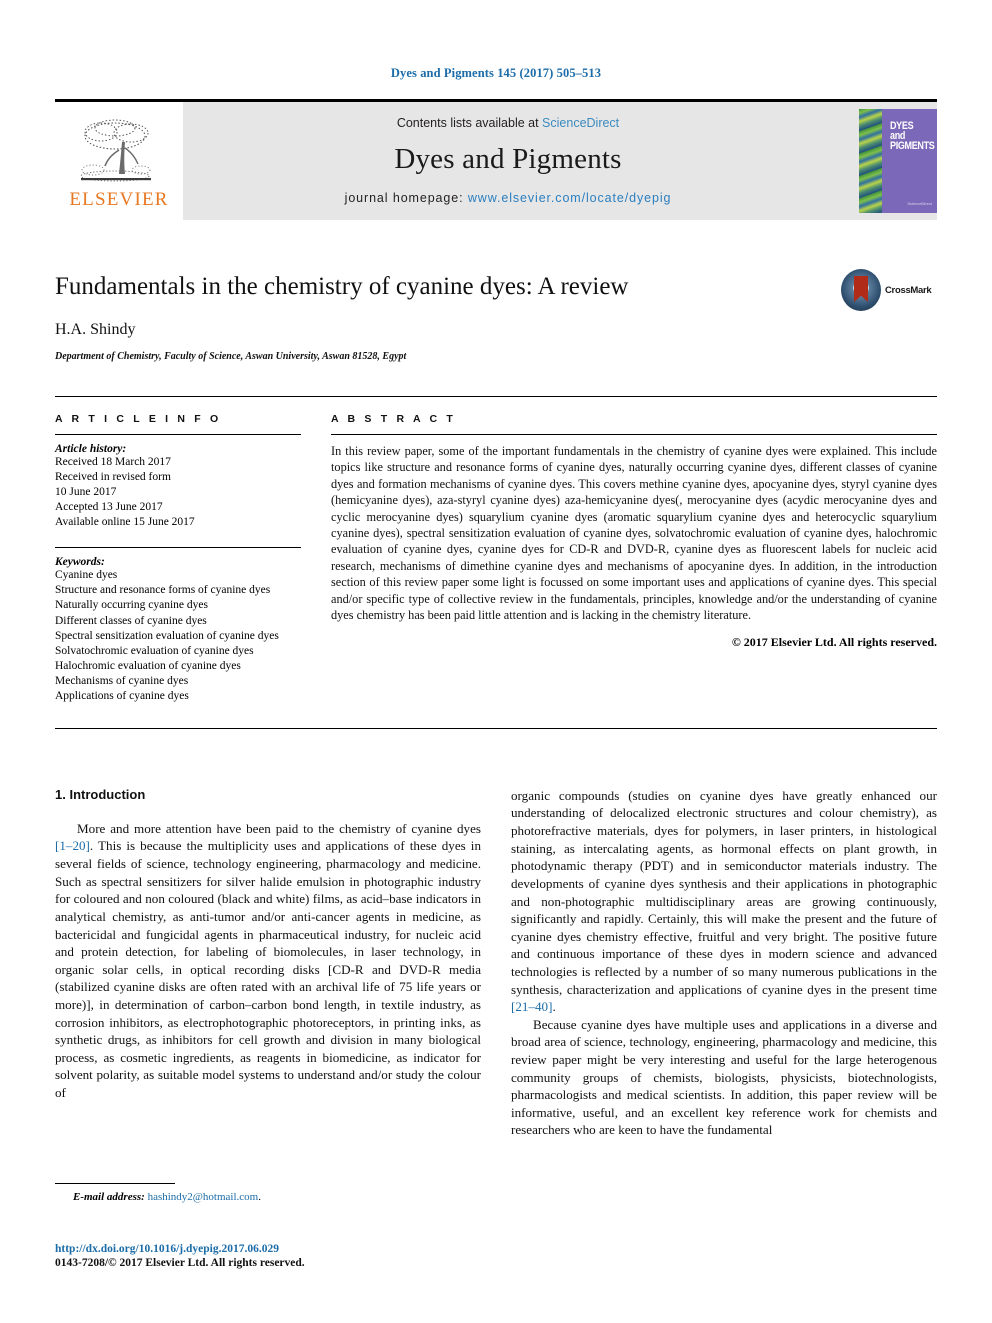 The width and height of the screenshot is (992, 1323). I want to click on cover-title-text: DYES and PIGMENTS, so click(912, 136).